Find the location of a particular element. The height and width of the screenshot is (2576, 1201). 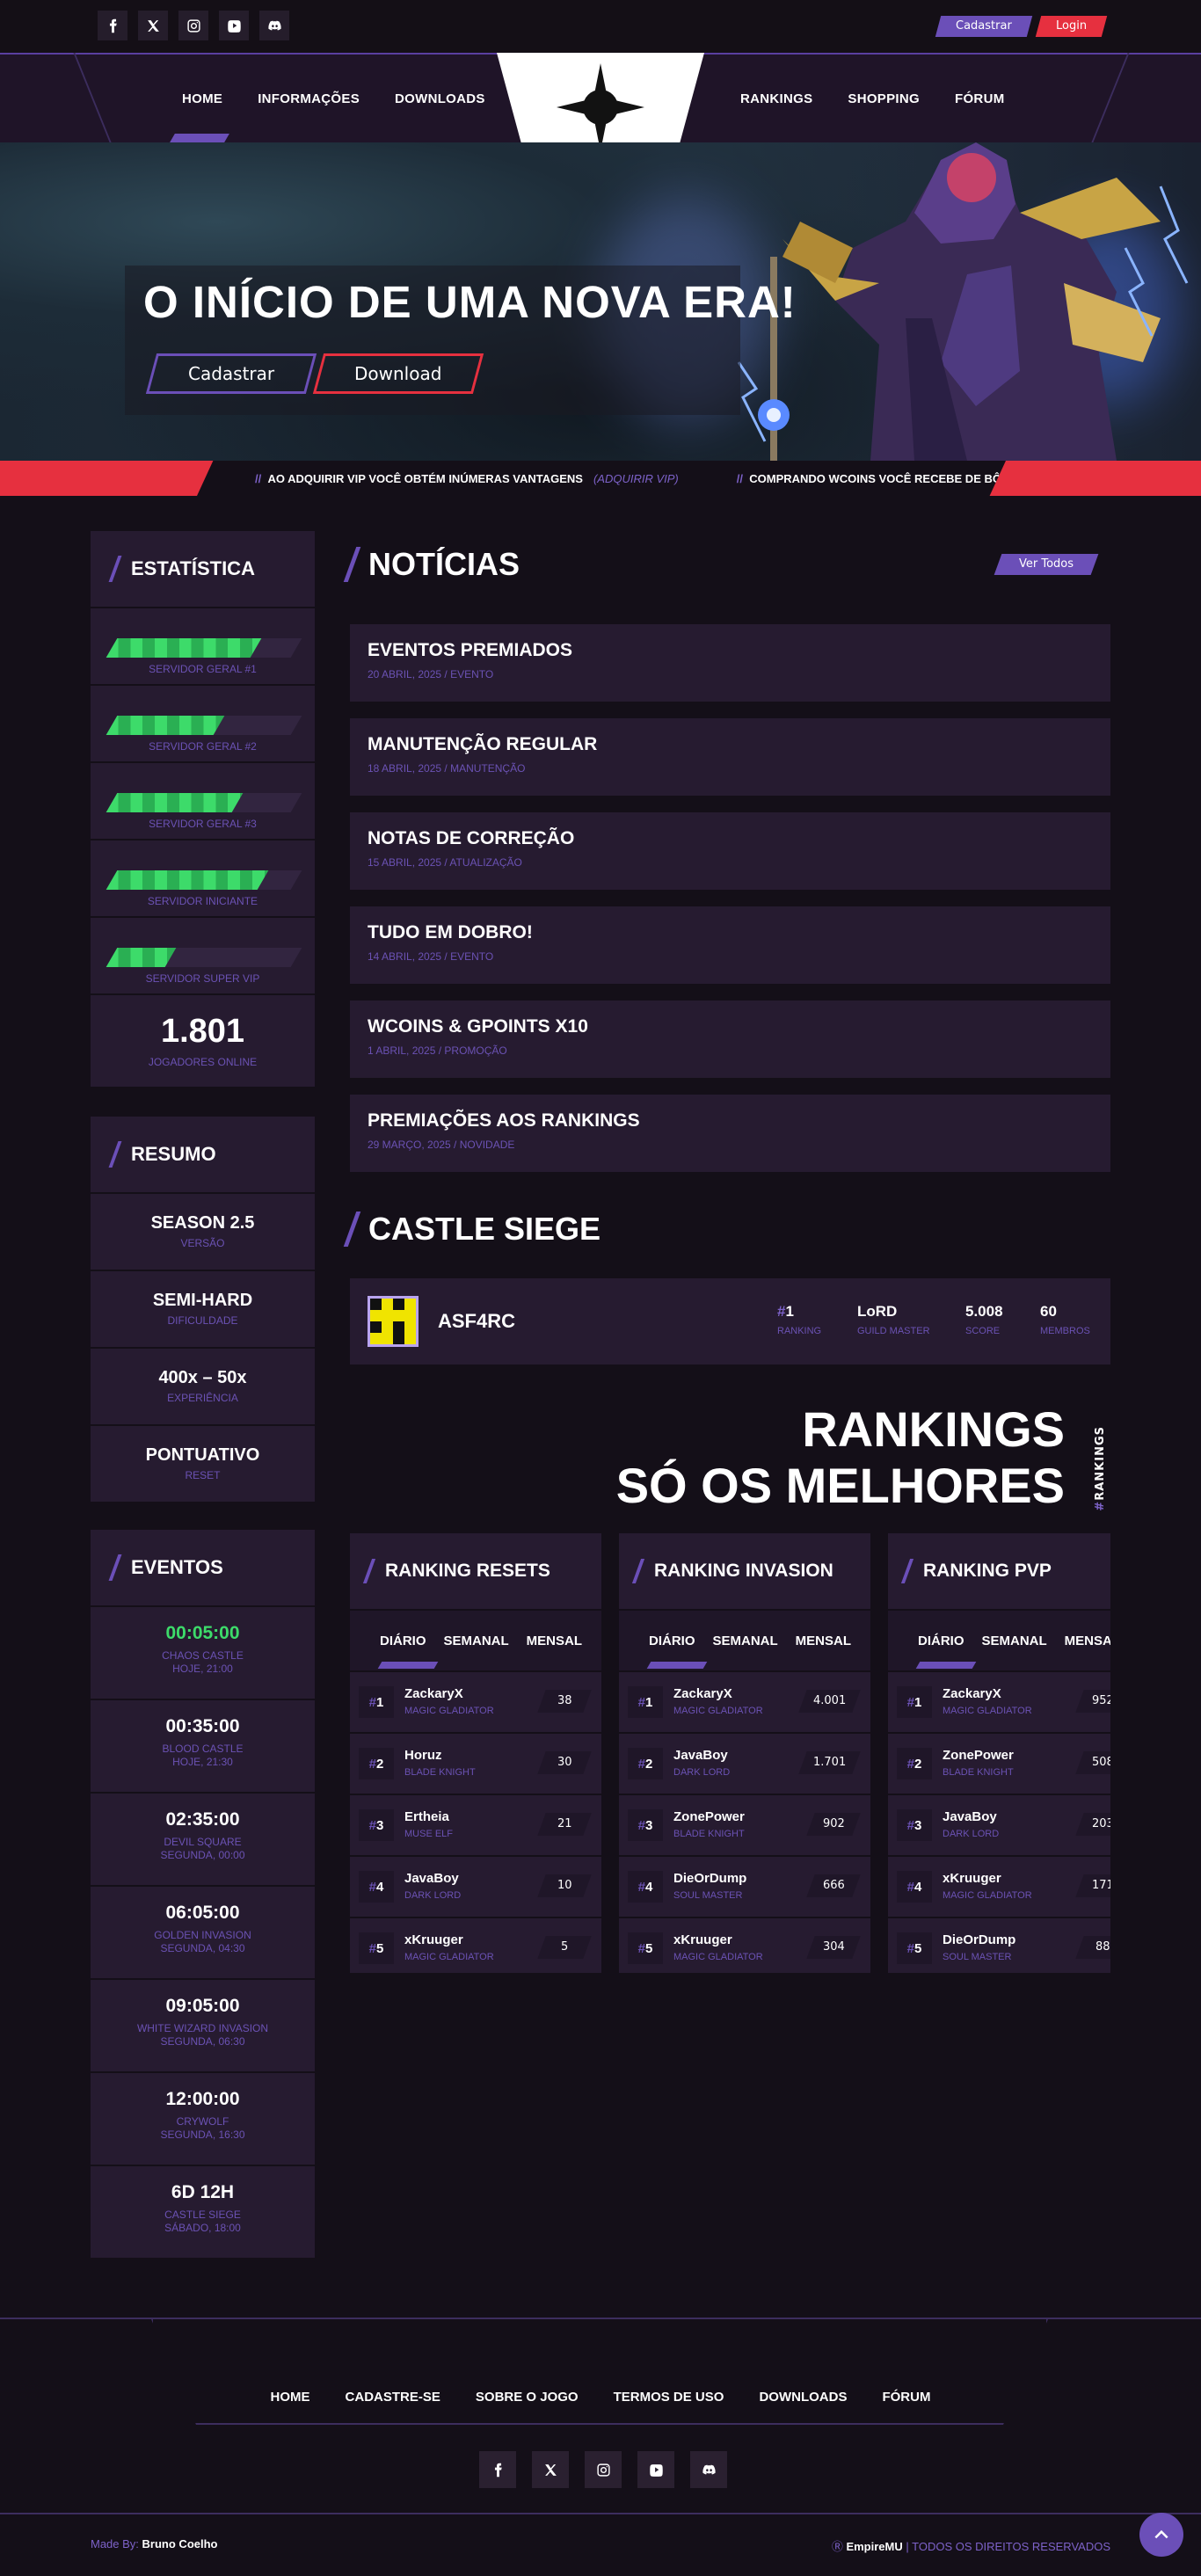

ranking-row: #3 Ertheia MUSE ELF 21 is located at coordinates (475, 1825).